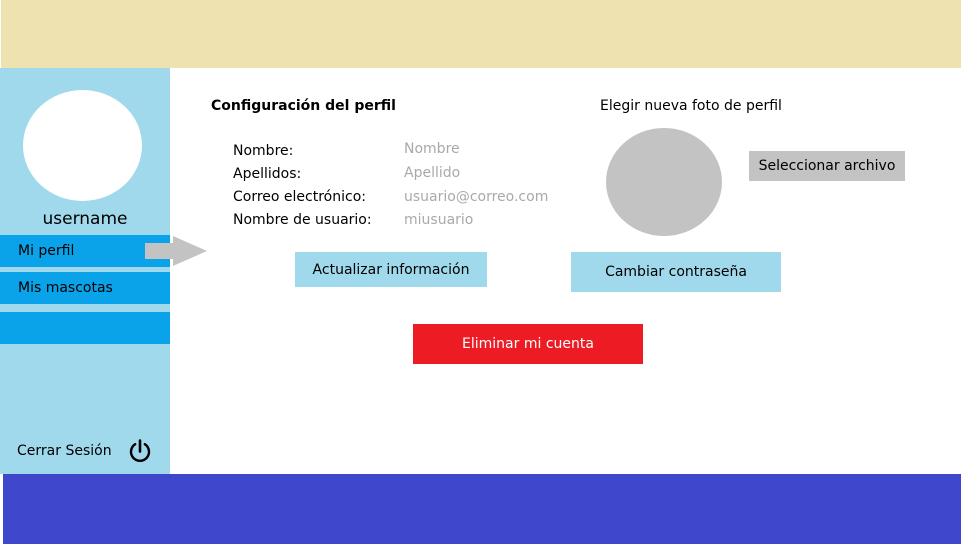  Describe the element at coordinates (432, 173) in the screenshot. I see `apellidos-field: Apellido` at that location.